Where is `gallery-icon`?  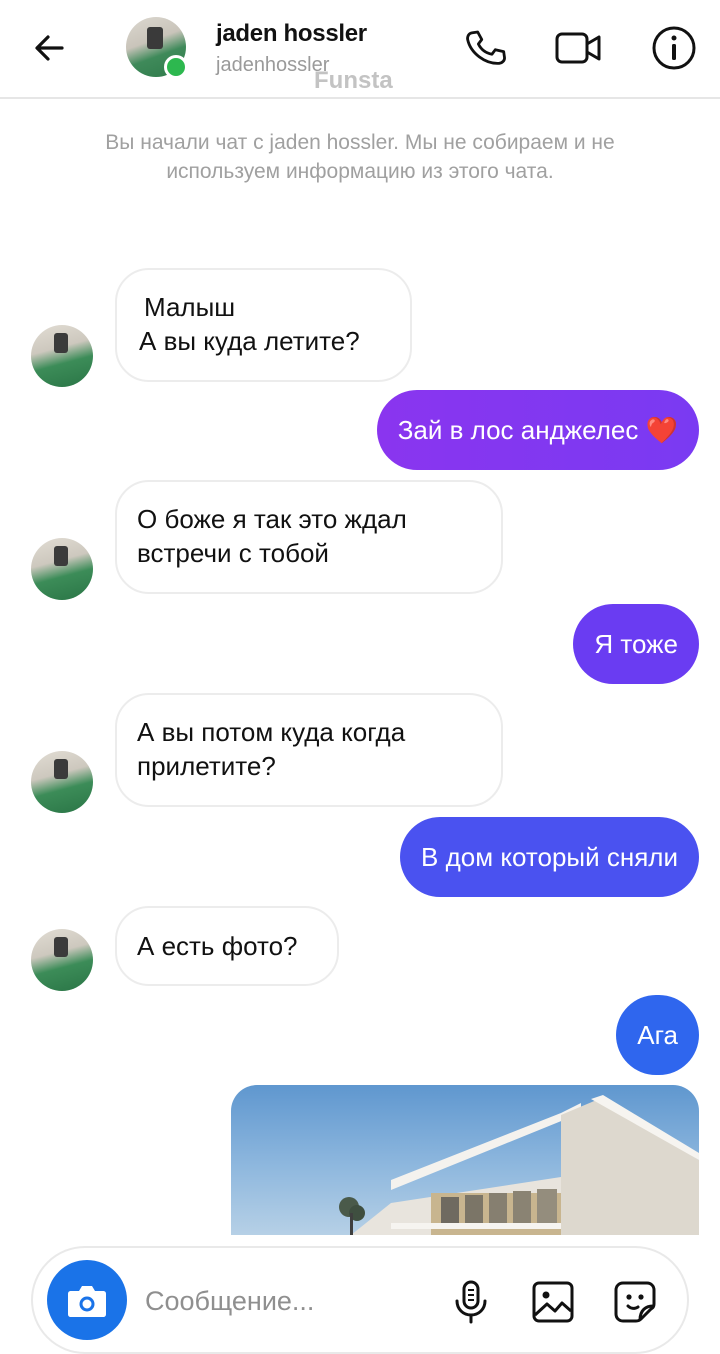 gallery-icon is located at coordinates (553, 1302).